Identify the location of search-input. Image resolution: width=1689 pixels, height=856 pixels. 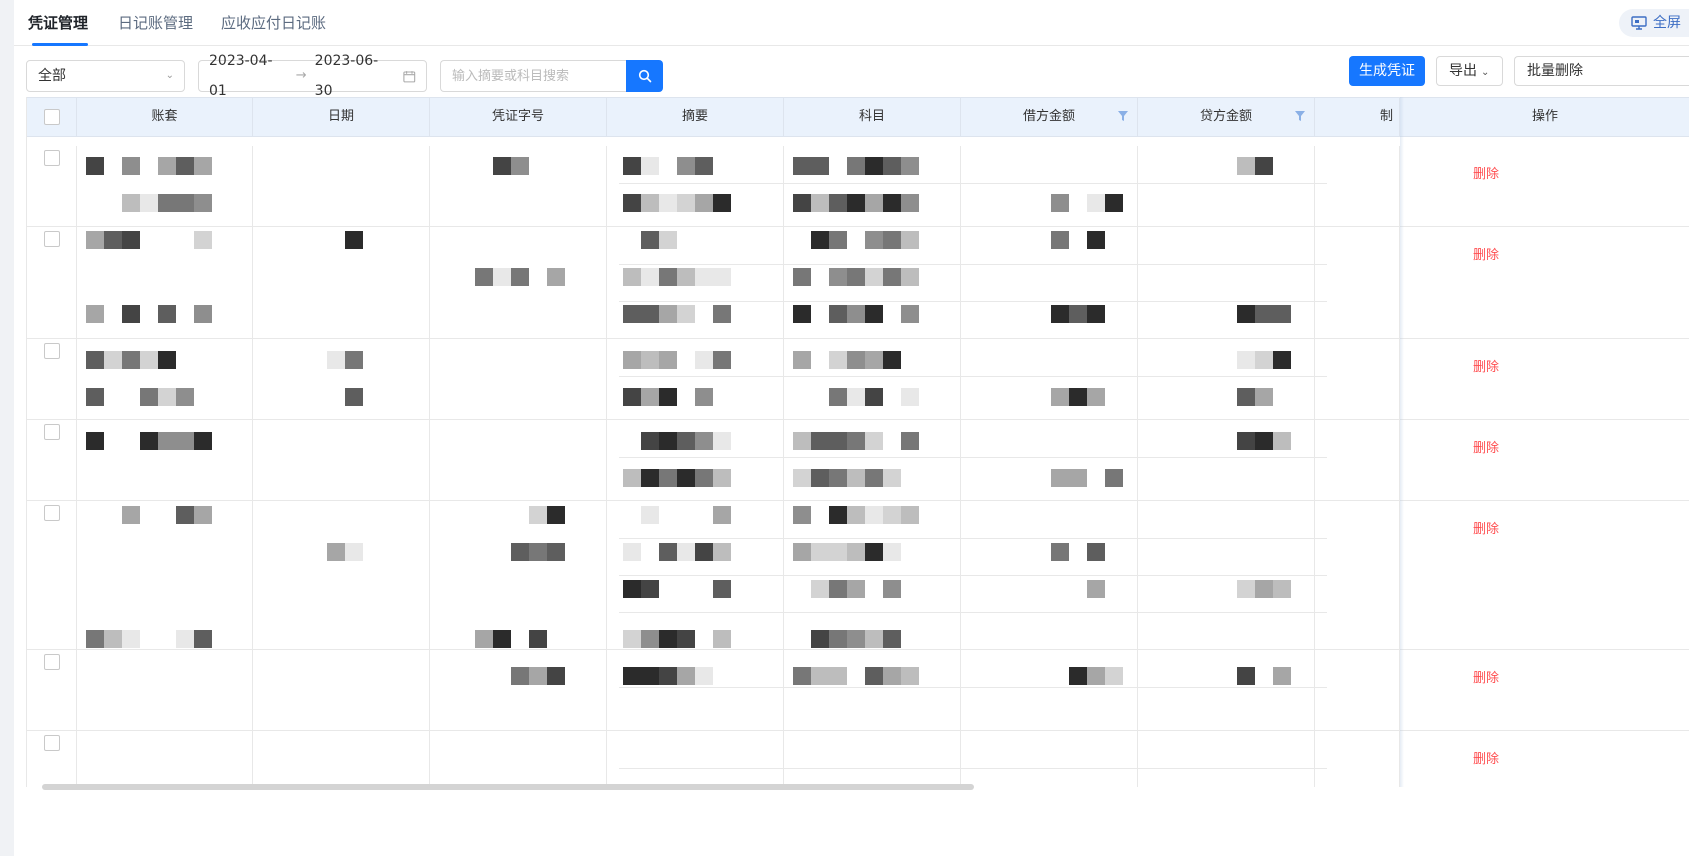
(533, 76).